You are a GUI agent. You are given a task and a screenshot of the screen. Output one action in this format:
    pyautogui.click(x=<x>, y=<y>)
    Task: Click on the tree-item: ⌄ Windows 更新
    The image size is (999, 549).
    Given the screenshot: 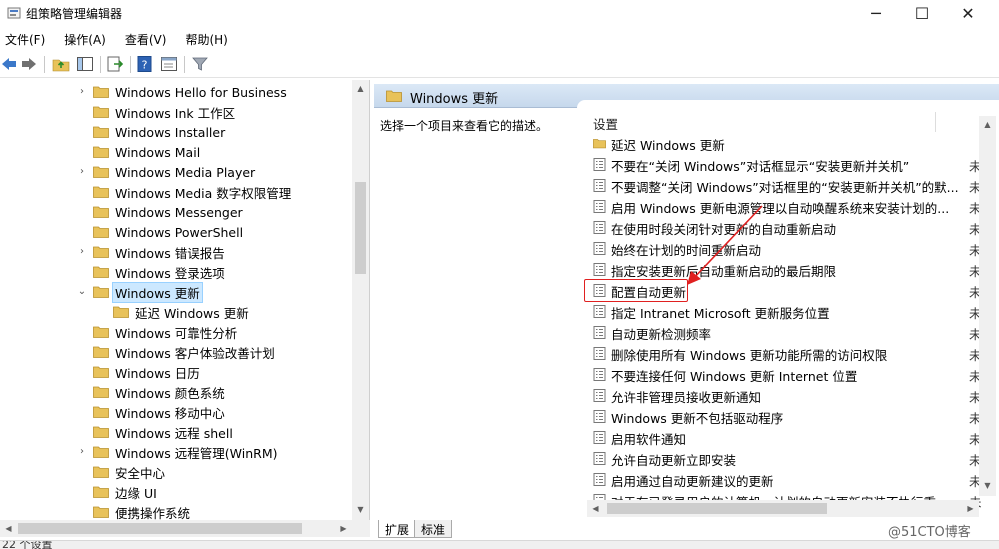 What is the action you would take?
    pyautogui.click(x=176, y=292)
    